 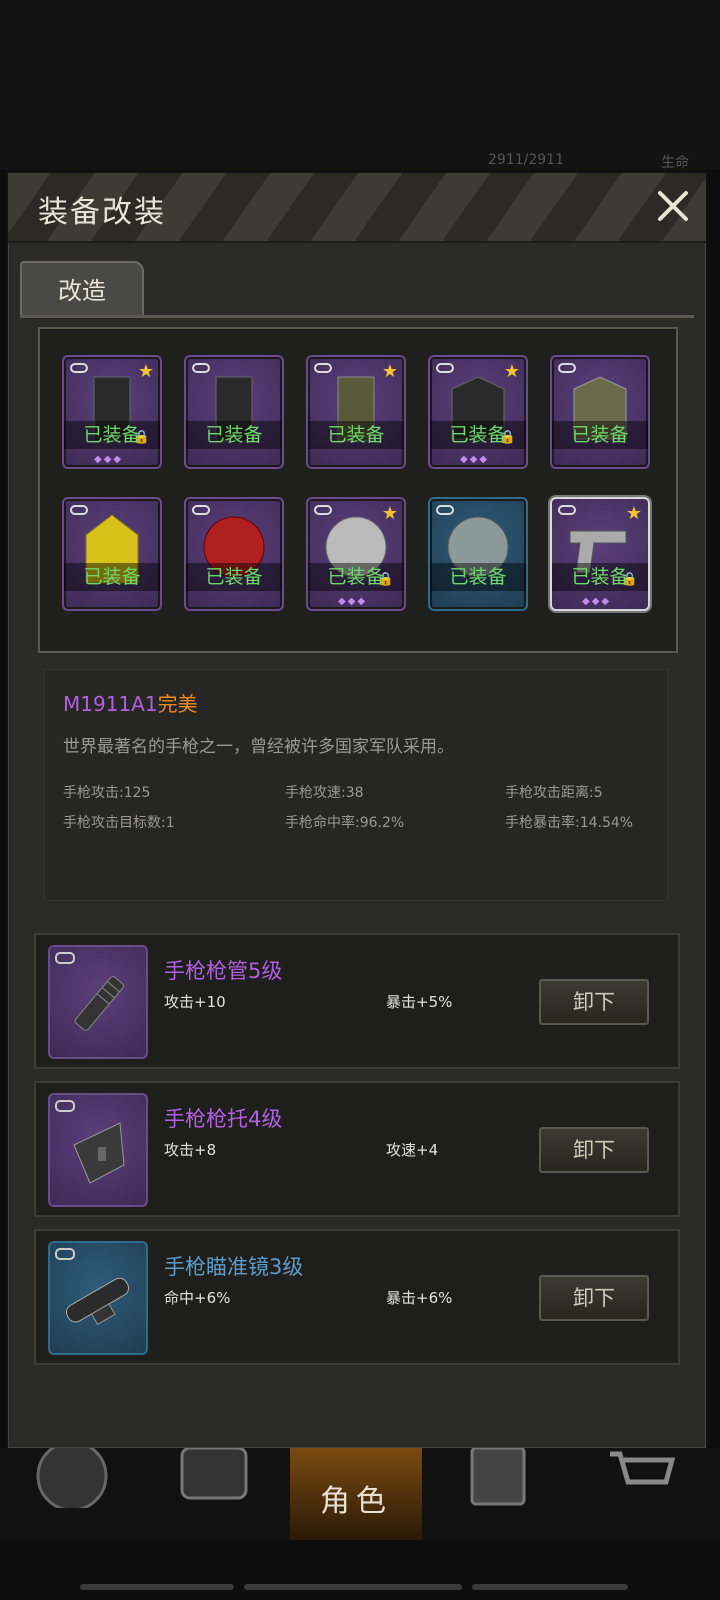 What do you see at coordinates (569, 823) in the screenshot?
I see `stat-crit: 手枪暴击率:14.54%` at bounding box center [569, 823].